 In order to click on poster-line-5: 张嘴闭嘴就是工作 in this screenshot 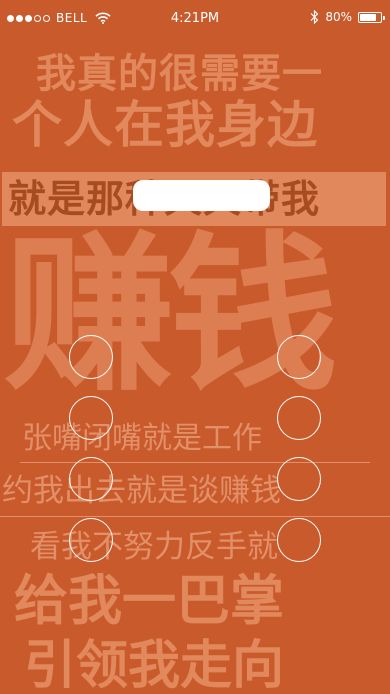, I will do `click(142, 438)`.